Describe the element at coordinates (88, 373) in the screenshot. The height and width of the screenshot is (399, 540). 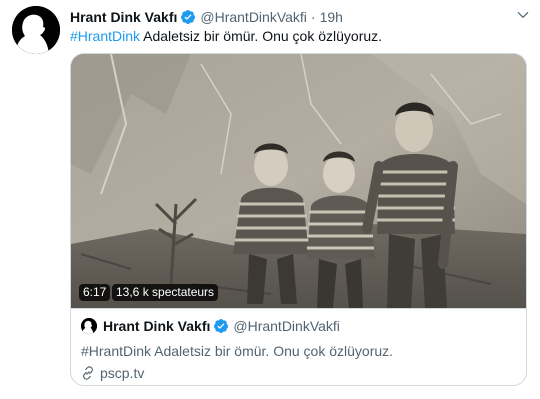
I see `link-icon` at that location.